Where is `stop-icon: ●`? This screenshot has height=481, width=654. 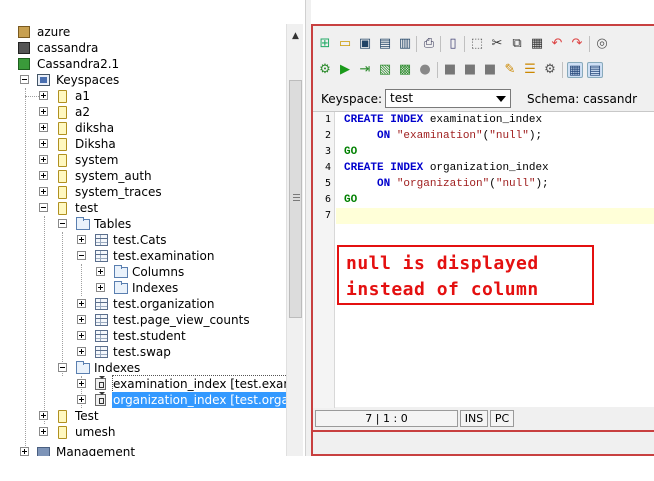
stop-icon: ● is located at coordinates (425, 70).